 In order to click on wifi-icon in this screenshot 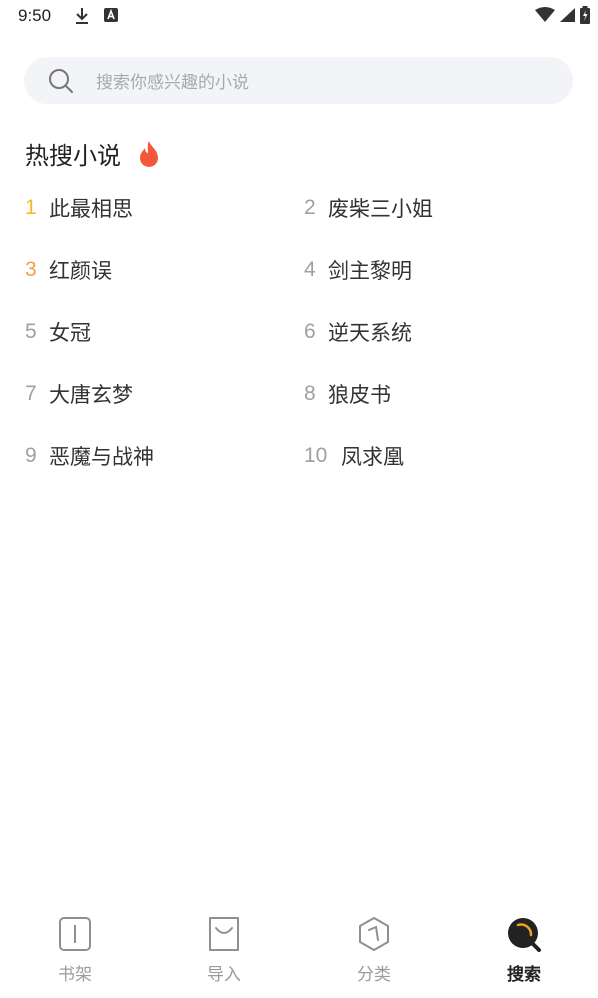, I will do `click(545, 14)`.